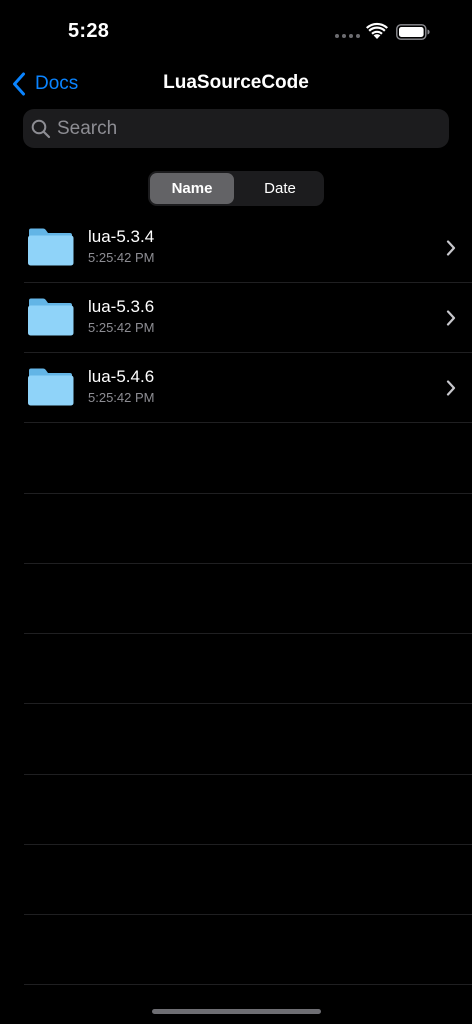  Describe the element at coordinates (236, 388) in the screenshot. I see `list-item: lua-5.4.6 5:25:42 PM` at that location.